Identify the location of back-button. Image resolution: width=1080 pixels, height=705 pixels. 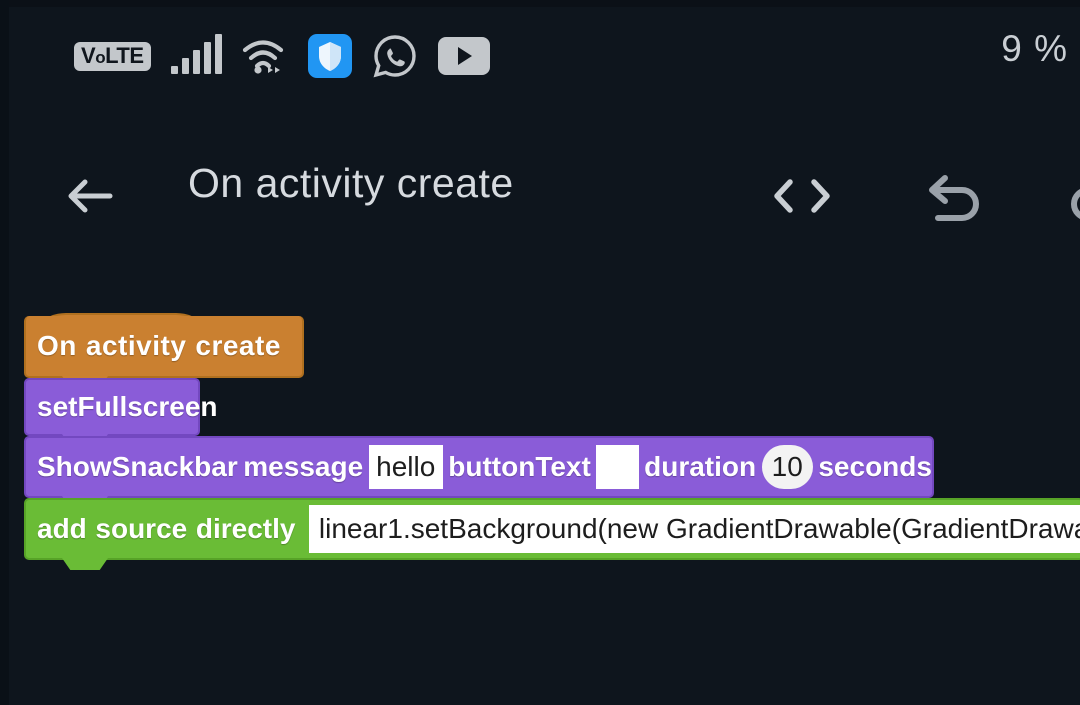
(90, 196).